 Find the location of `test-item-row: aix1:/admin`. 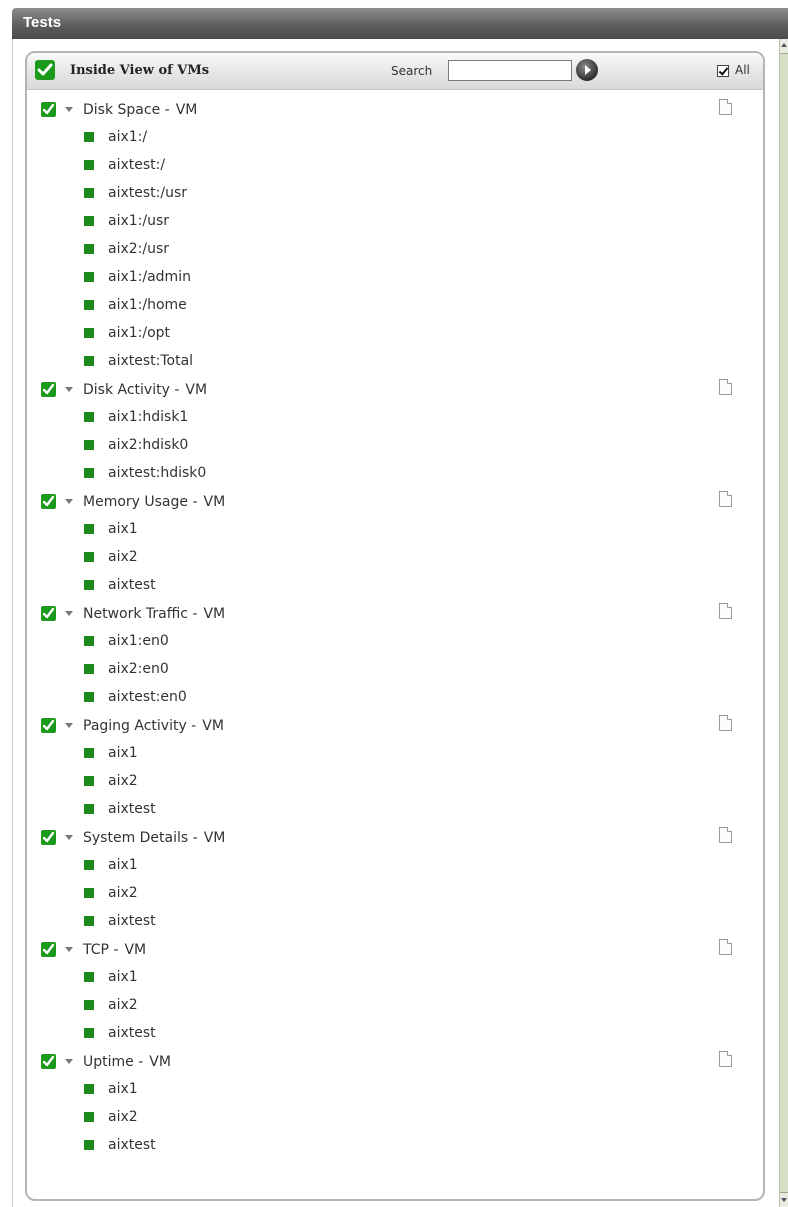

test-item-row: aix1:/admin is located at coordinates (395, 275).